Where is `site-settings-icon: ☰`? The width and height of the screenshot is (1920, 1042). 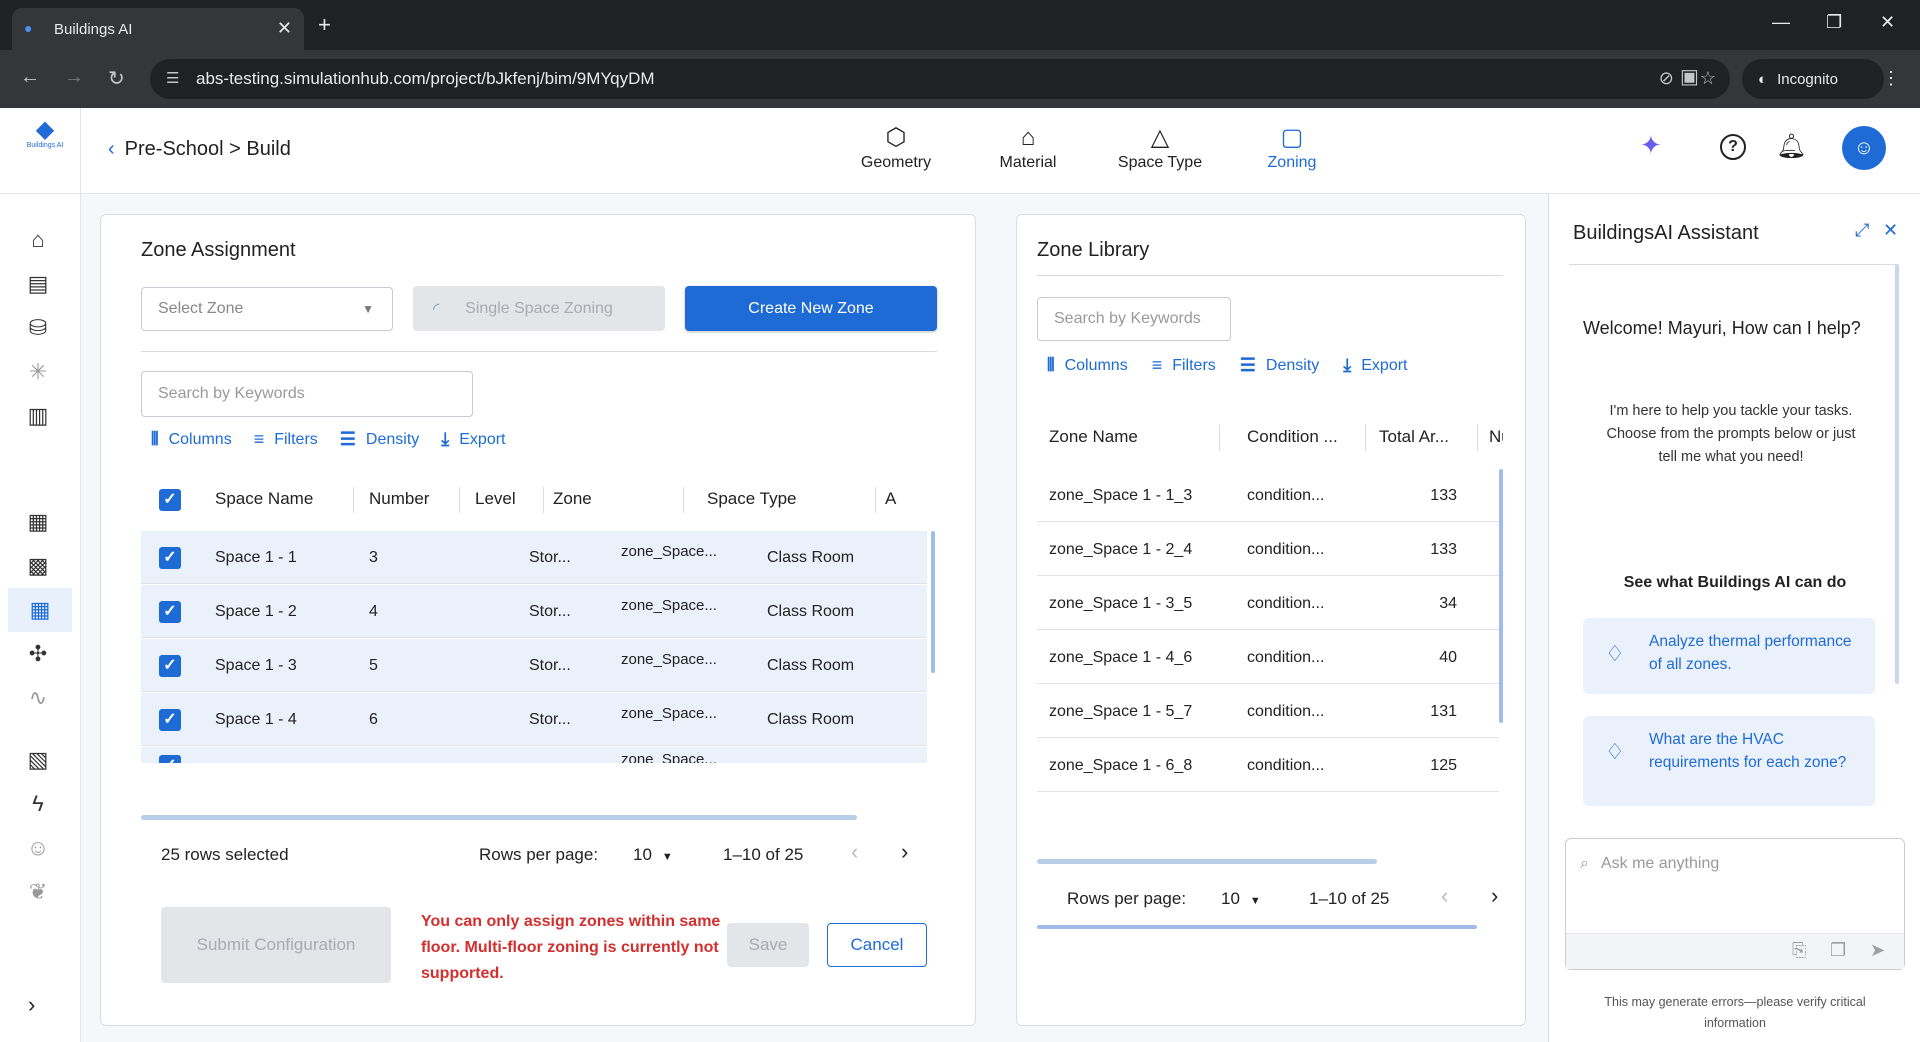 site-settings-icon: ☰ is located at coordinates (172, 78).